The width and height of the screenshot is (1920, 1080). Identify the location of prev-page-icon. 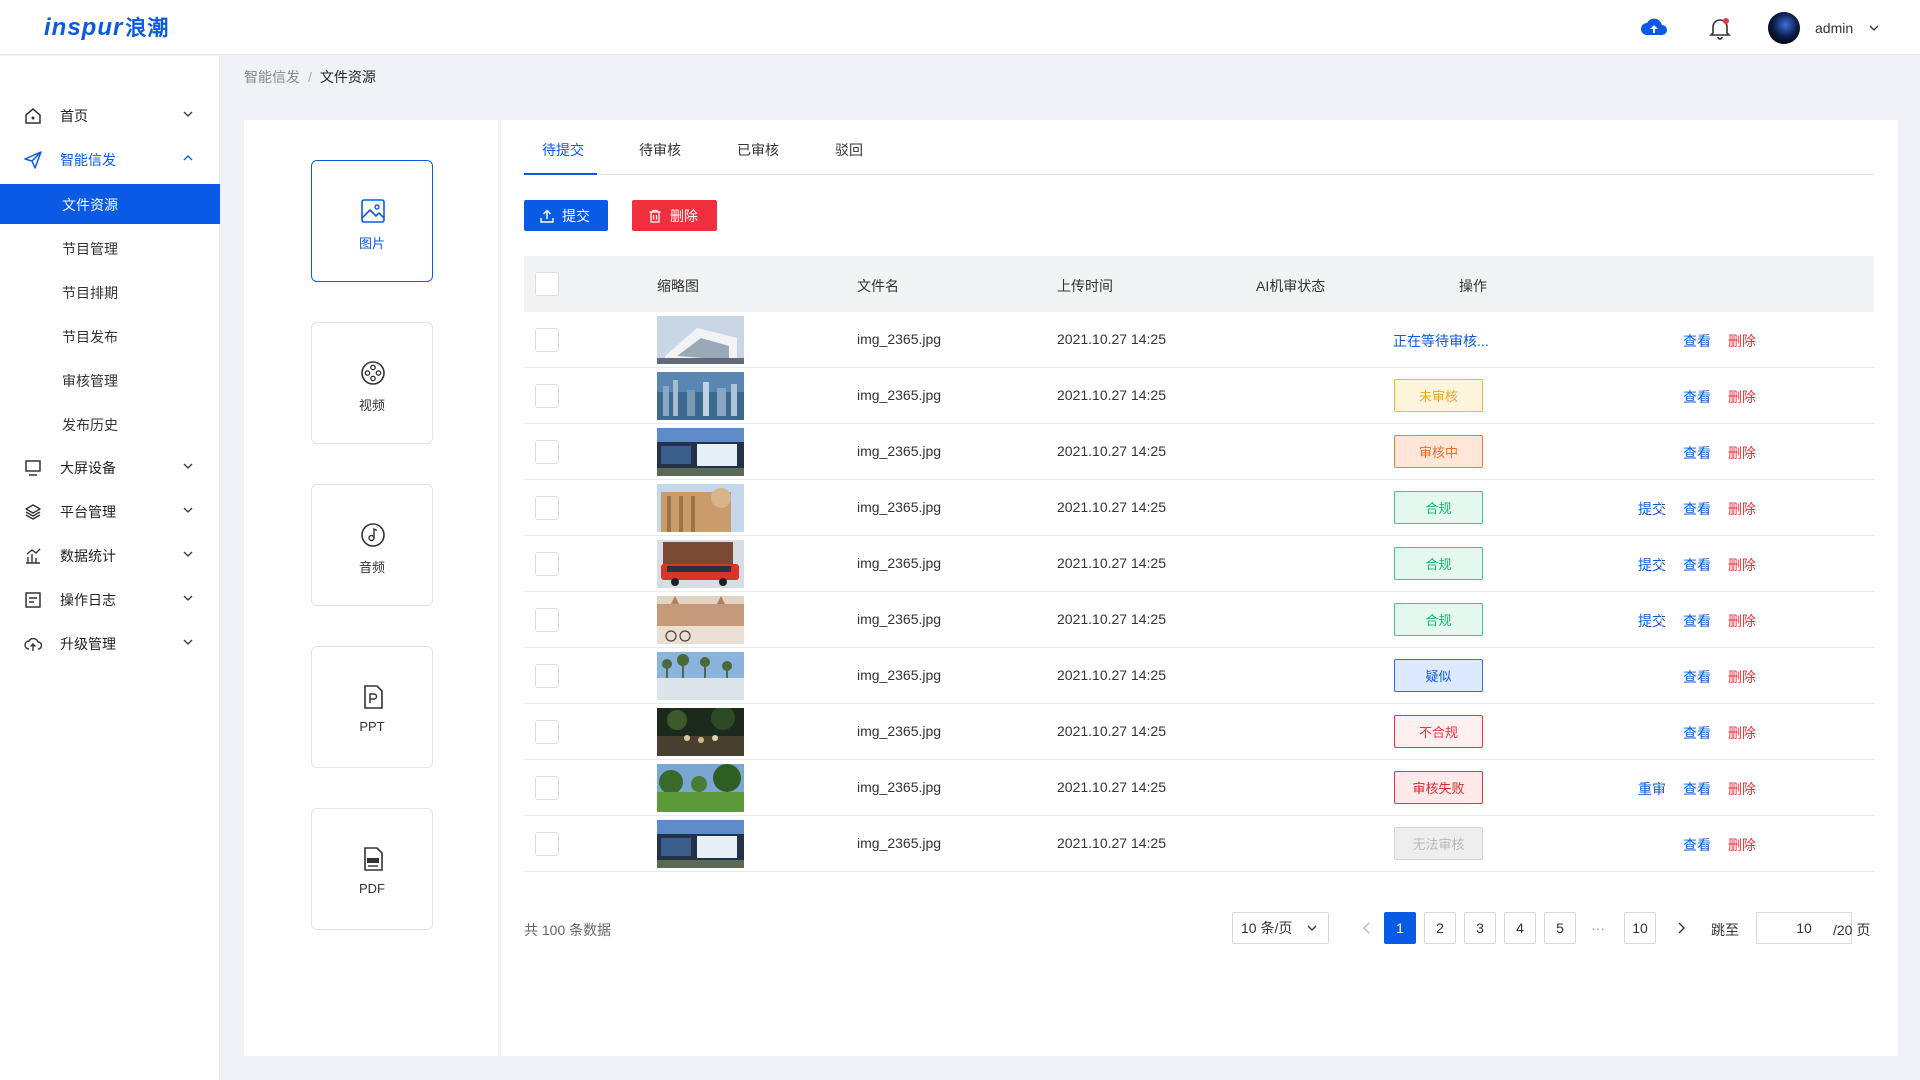
(1367, 928).